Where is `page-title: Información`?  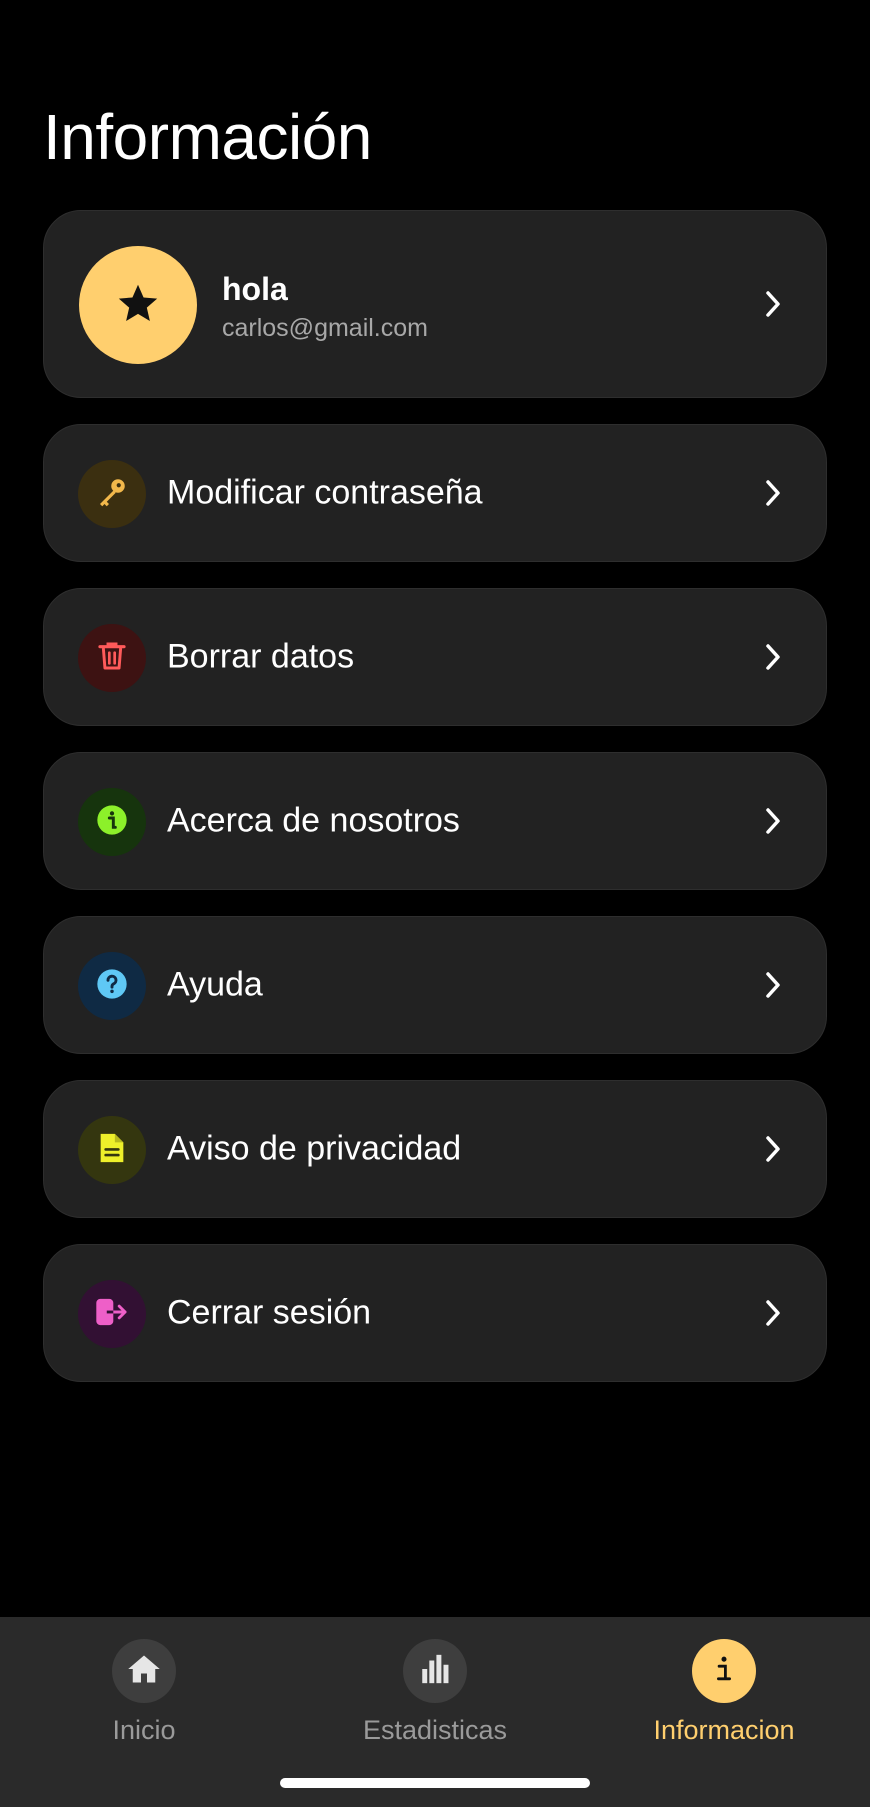 page-title: Información is located at coordinates (207, 137).